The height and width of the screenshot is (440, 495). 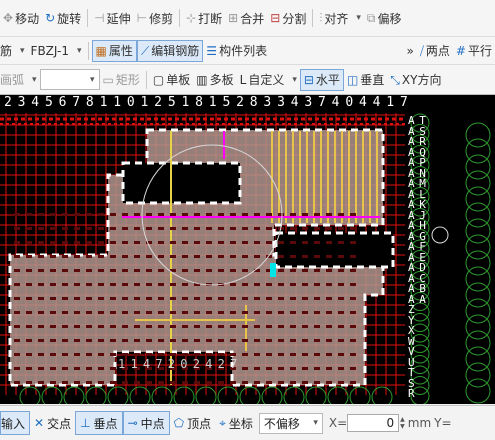 What do you see at coordinates (204, 18) in the screenshot?
I see `break-button: ⊹ 打断` at bounding box center [204, 18].